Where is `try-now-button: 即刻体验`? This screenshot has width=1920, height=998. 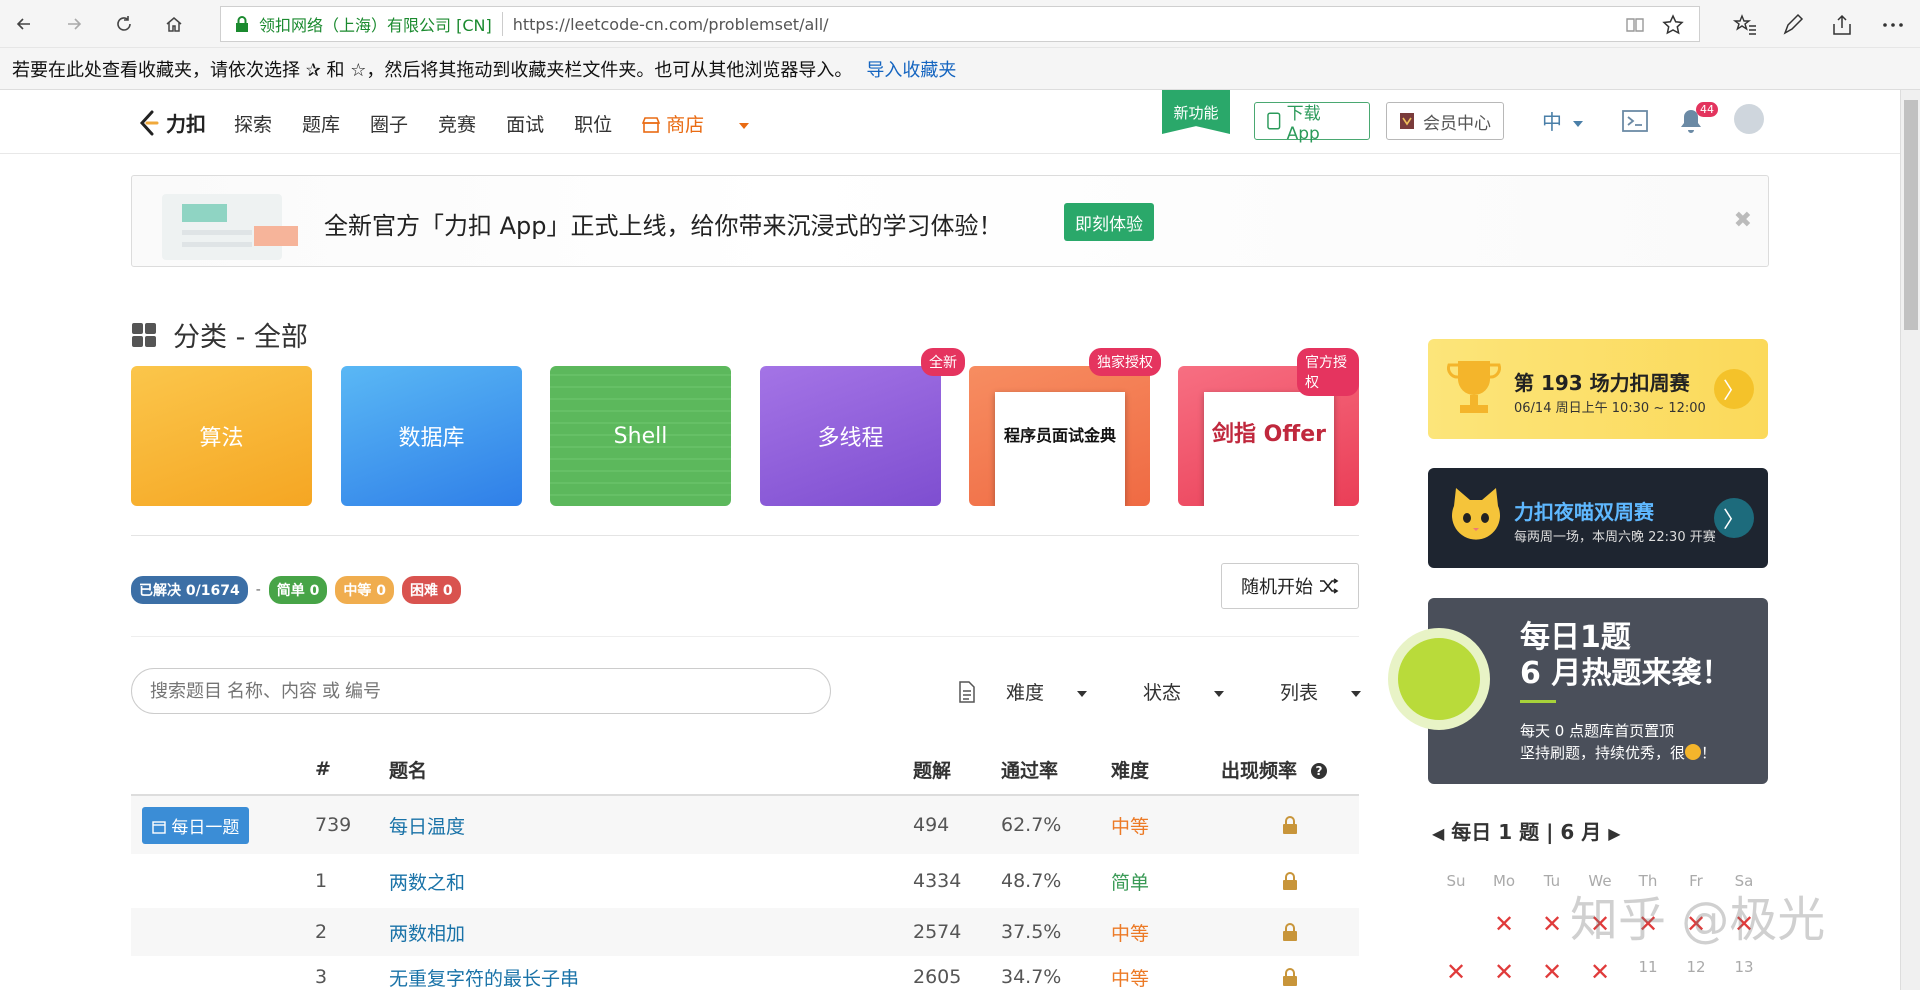
try-now-button: 即刻体验 is located at coordinates (1109, 222).